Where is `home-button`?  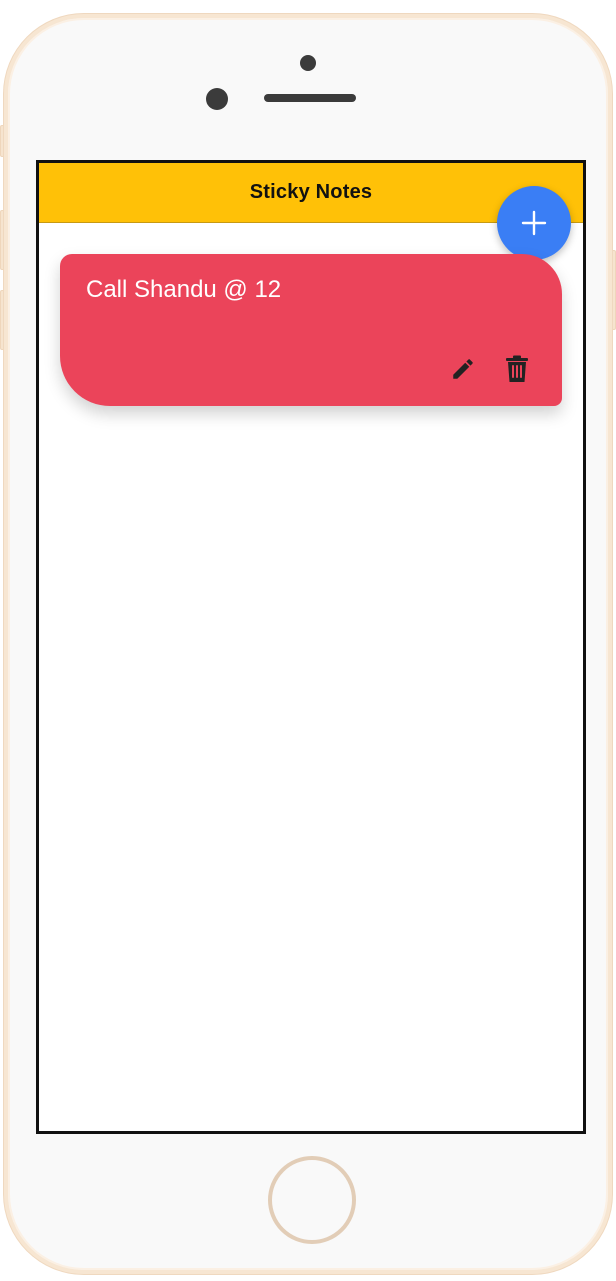 home-button is located at coordinates (312, 1200).